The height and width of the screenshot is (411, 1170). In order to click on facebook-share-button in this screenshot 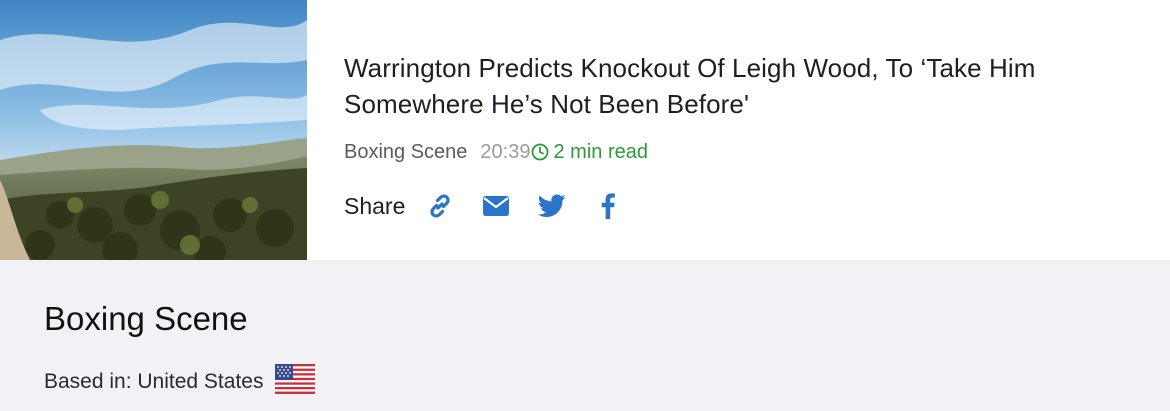, I will do `click(608, 206)`.